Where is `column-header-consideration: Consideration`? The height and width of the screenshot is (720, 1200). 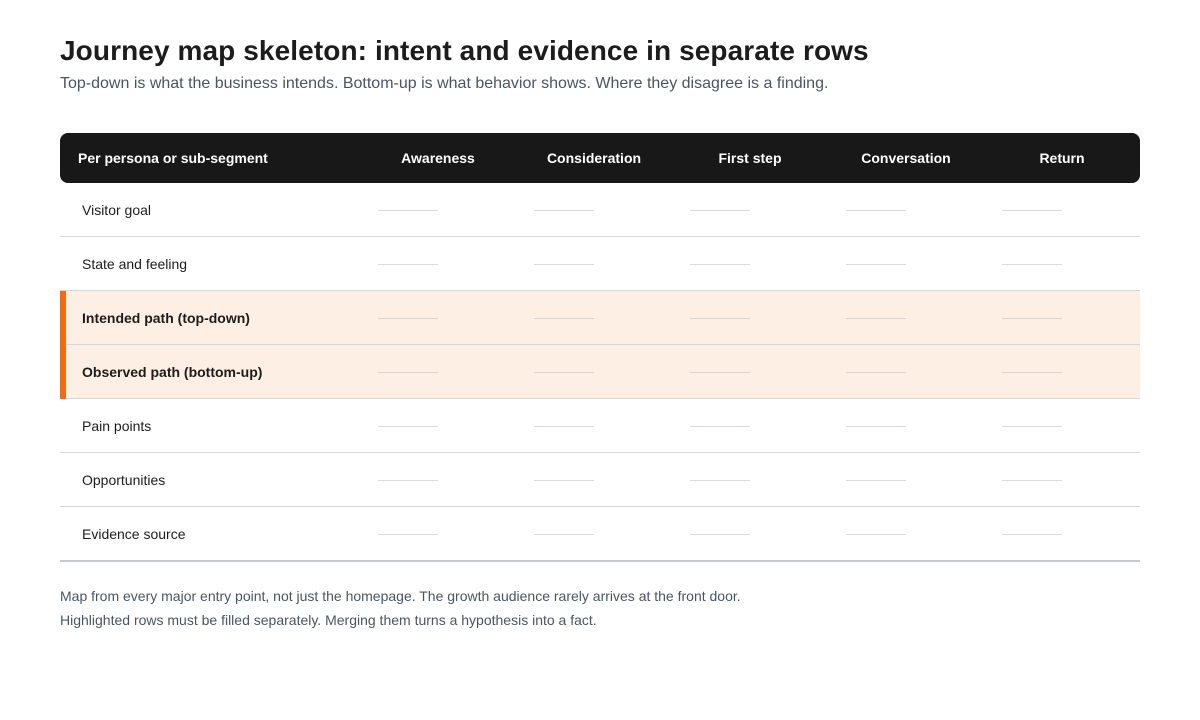 column-header-consideration: Consideration is located at coordinates (594, 158).